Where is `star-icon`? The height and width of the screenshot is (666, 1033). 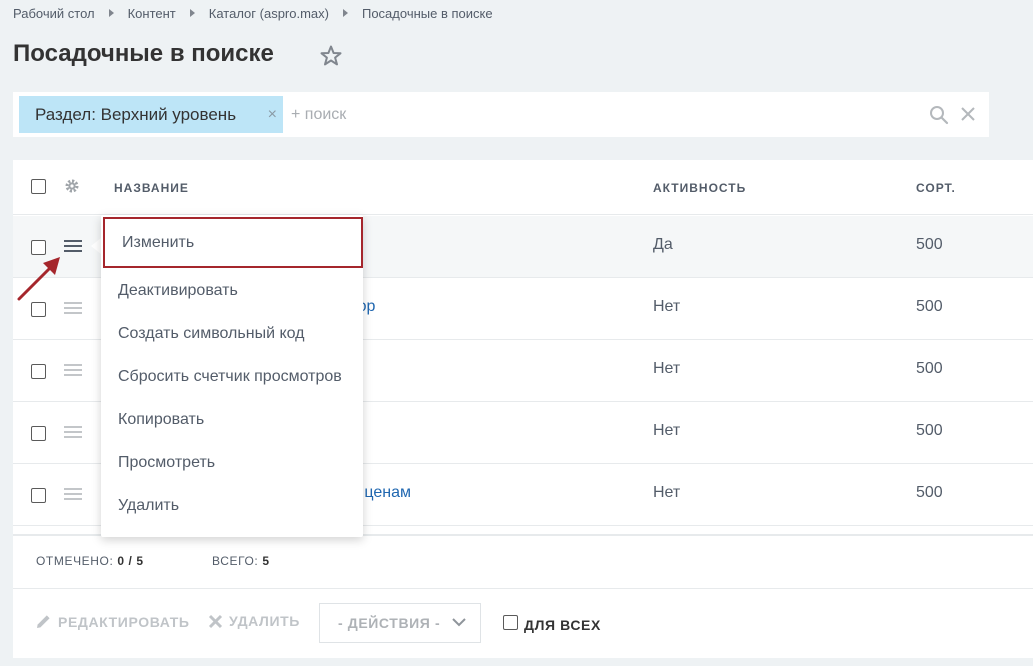 star-icon is located at coordinates (331, 56).